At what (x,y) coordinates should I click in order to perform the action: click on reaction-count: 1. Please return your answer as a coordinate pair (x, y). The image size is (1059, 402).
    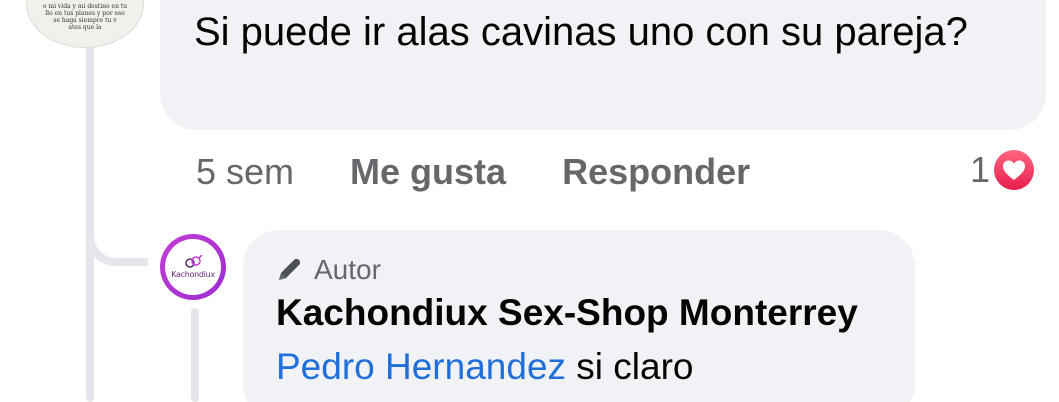
    Looking at the image, I should click on (980, 169).